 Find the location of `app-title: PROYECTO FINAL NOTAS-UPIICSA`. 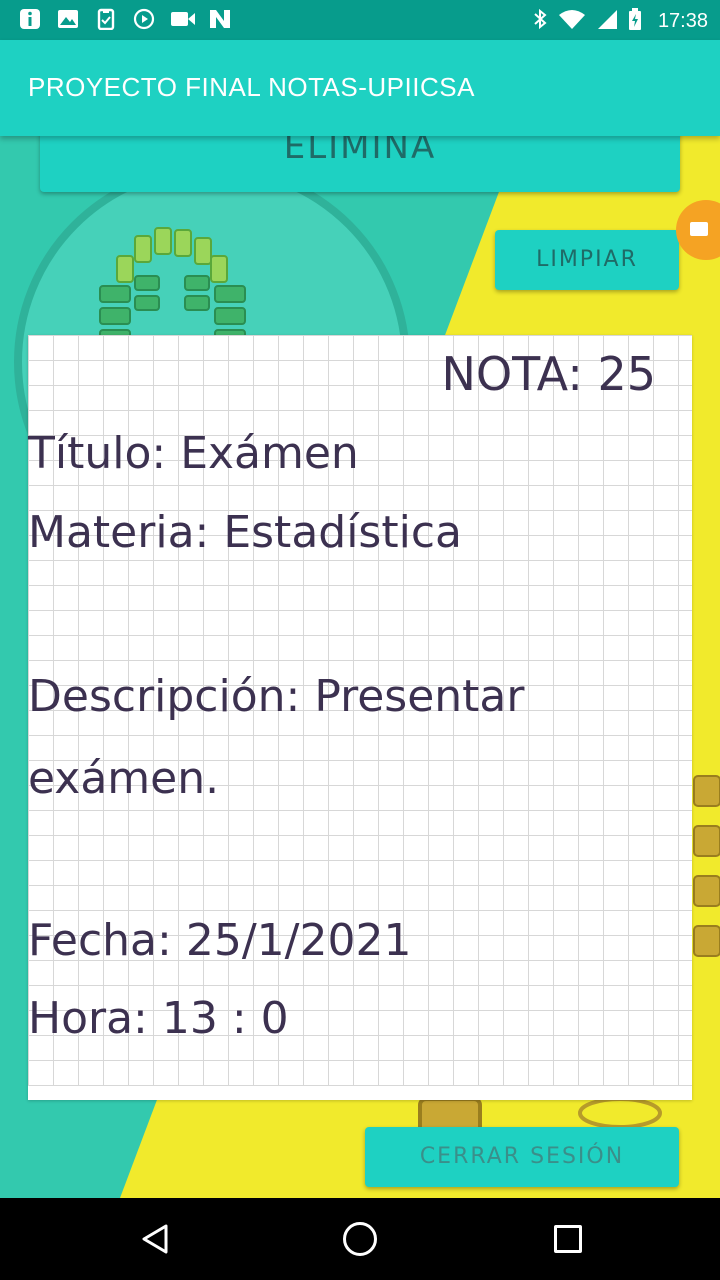

app-title: PROYECTO FINAL NOTAS-UPIICSA is located at coordinates (251, 87).